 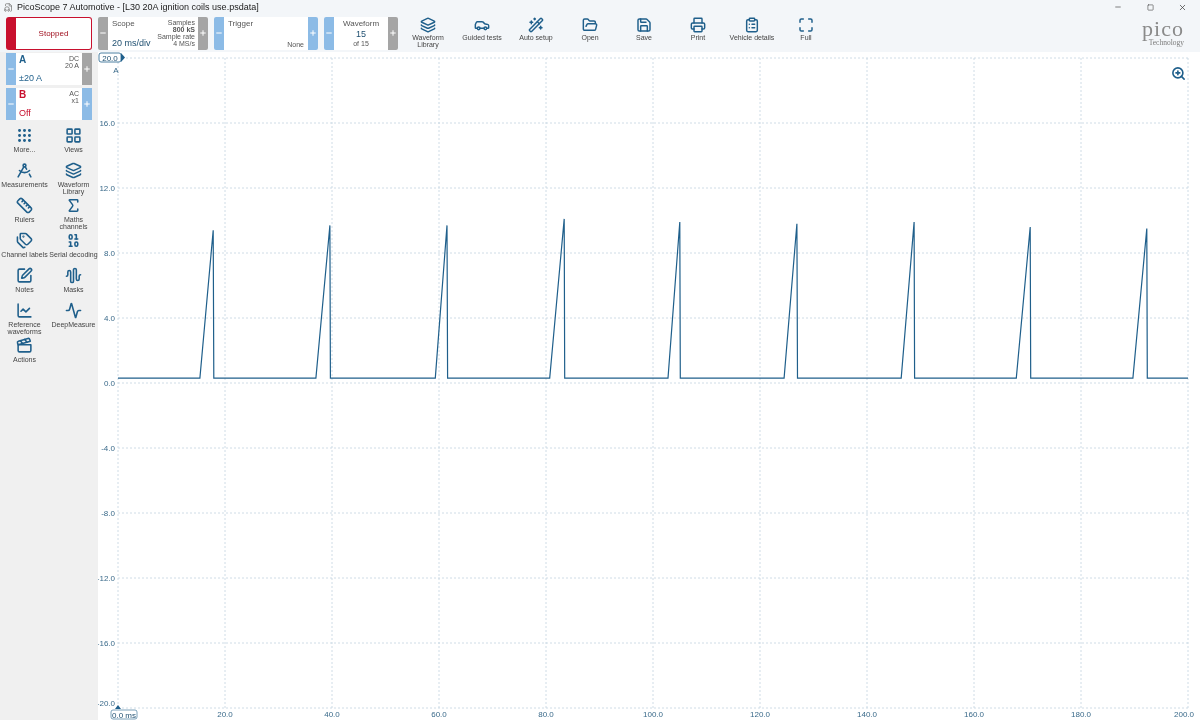 I want to click on waveform-number: 15, so click(x=361, y=34).